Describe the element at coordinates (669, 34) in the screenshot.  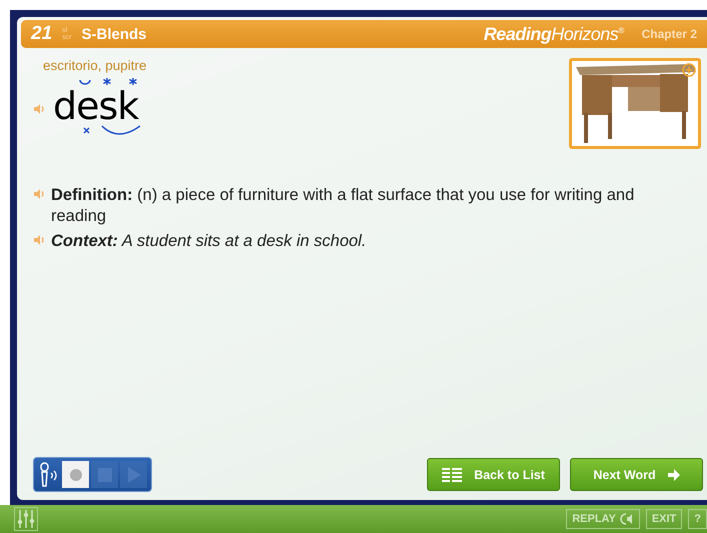
I see `chapter-label: Chapter 2` at that location.